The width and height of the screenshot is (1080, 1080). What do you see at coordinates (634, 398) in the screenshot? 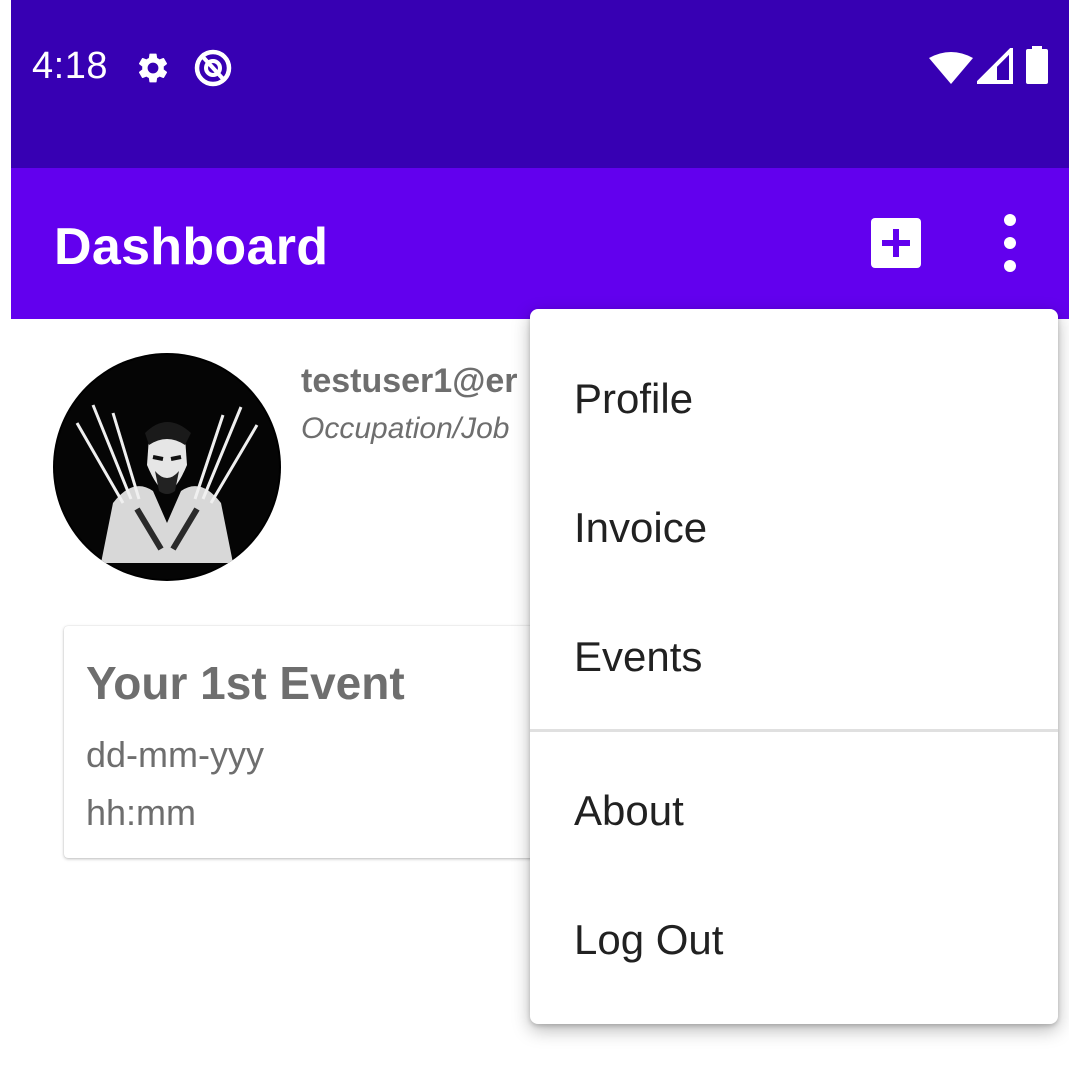
I see `menu-item-label: Profile` at bounding box center [634, 398].